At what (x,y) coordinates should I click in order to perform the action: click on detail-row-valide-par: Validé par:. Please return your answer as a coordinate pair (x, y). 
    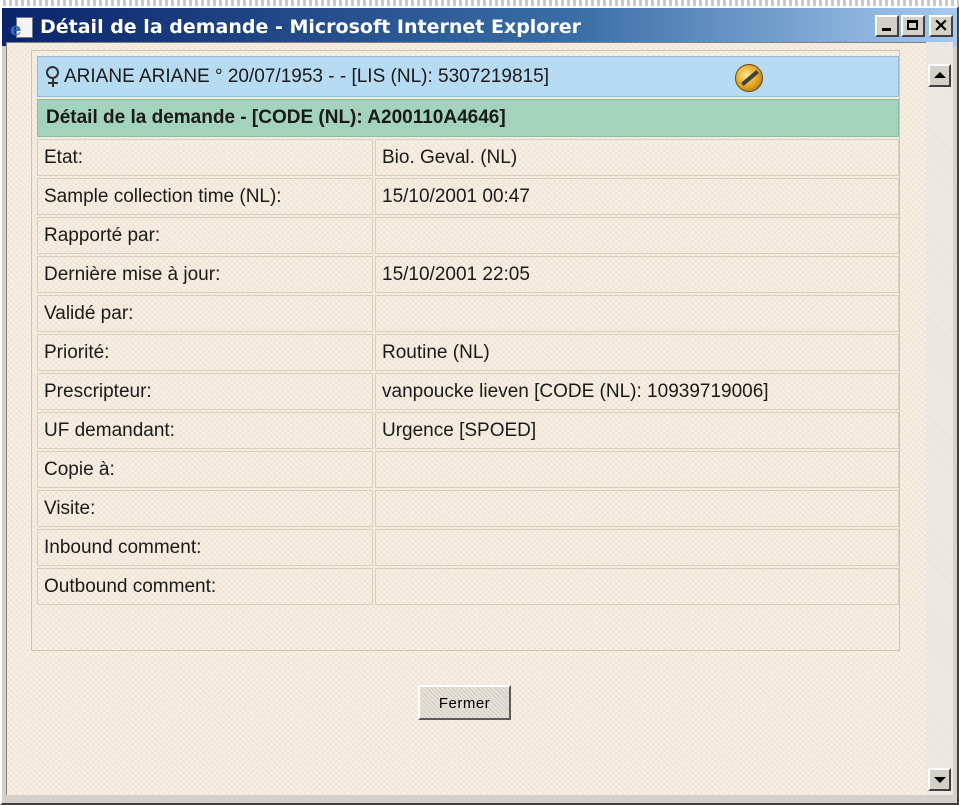
    Looking at the image, I should click on (468, 314).